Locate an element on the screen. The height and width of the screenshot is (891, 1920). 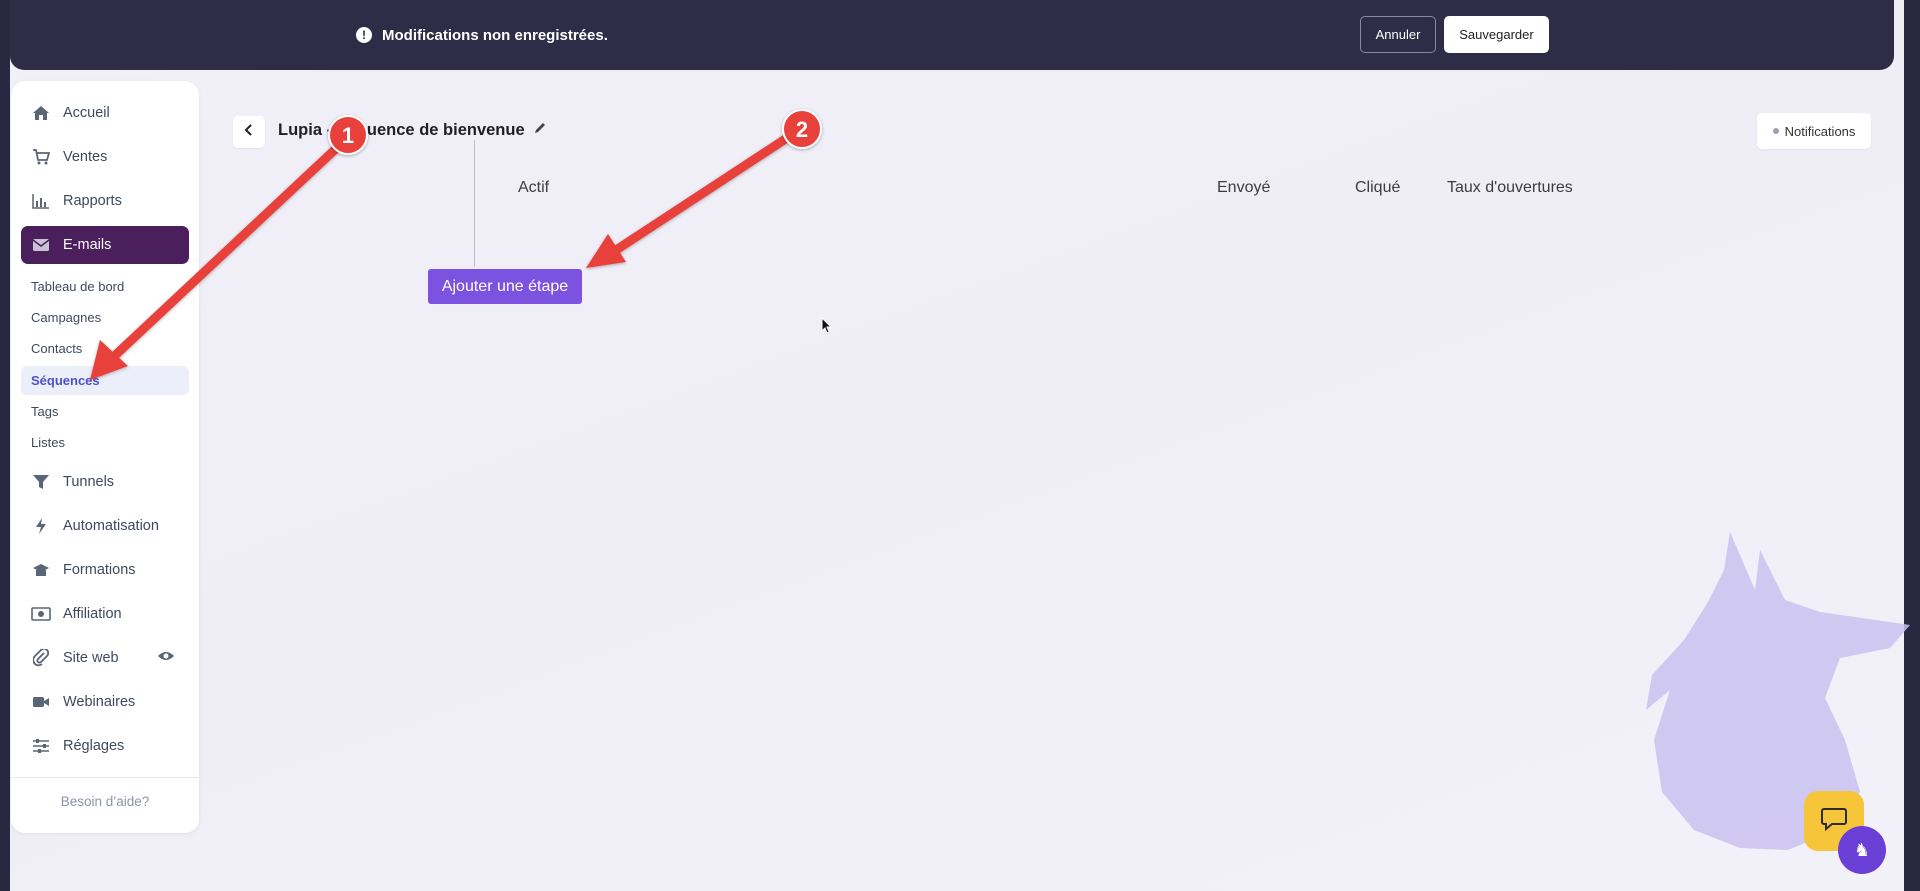
step-badge-2-label: 2 is located at coordinates (802, 129).